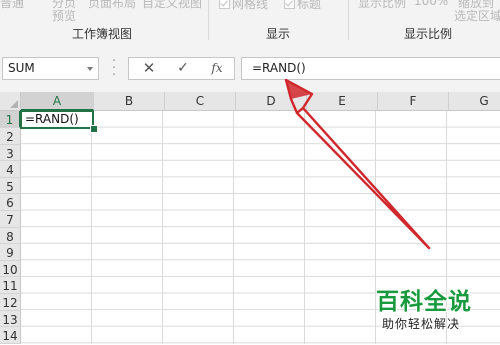 The width and height of the screenshot is (500, 345). What do you see at coordinates (10, 335) in the screenshot?
I see `row-header-14: 14` at bounding box center [10, 335].